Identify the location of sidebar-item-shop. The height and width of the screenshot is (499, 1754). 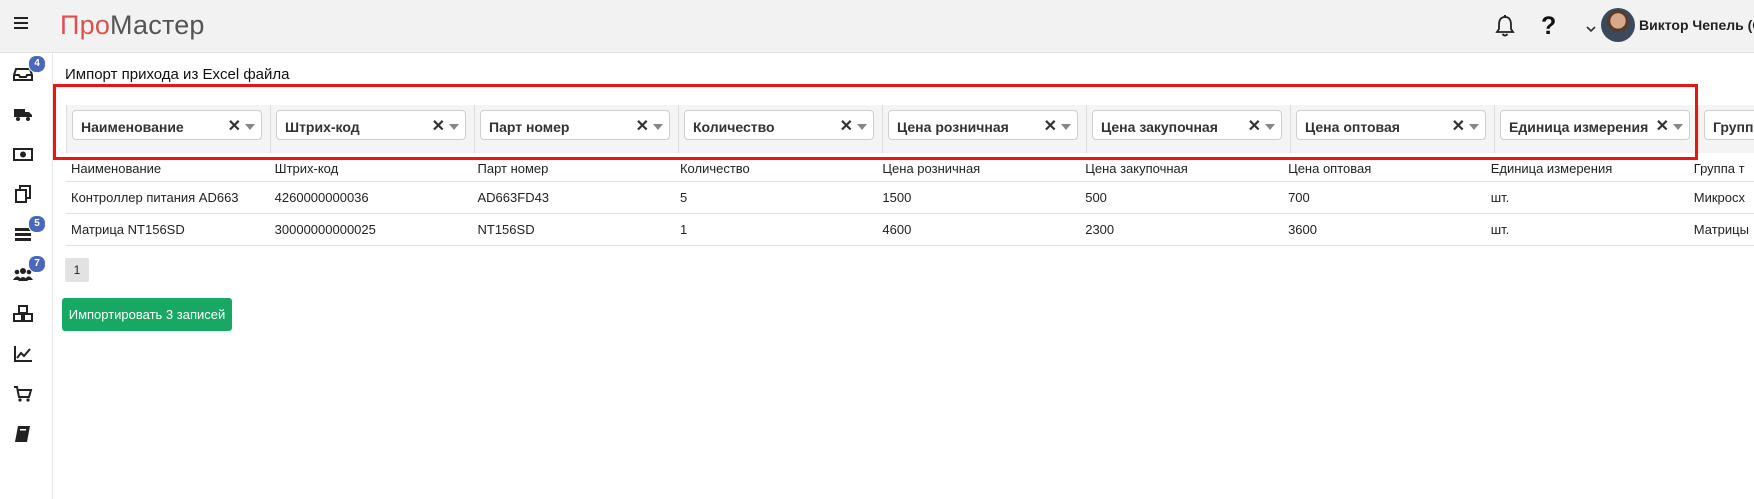
(24, 394).